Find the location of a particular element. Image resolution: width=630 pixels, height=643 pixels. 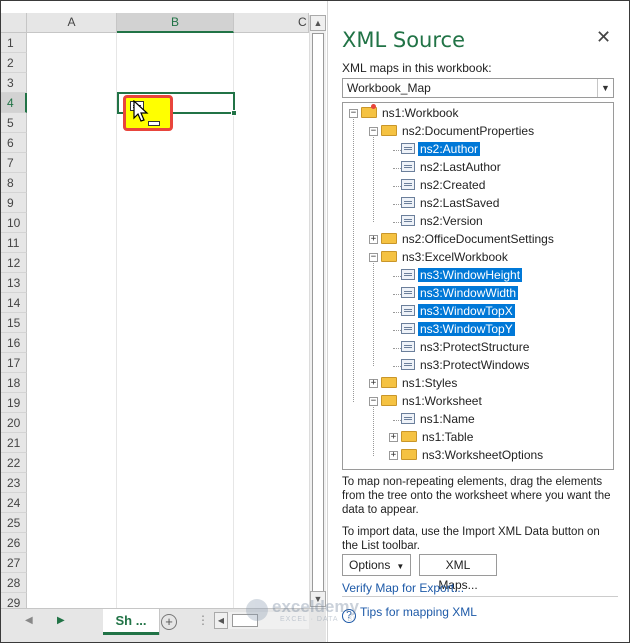

tree-node-label: ns3:WorksheetOptions is located at coordinates (483, 455).